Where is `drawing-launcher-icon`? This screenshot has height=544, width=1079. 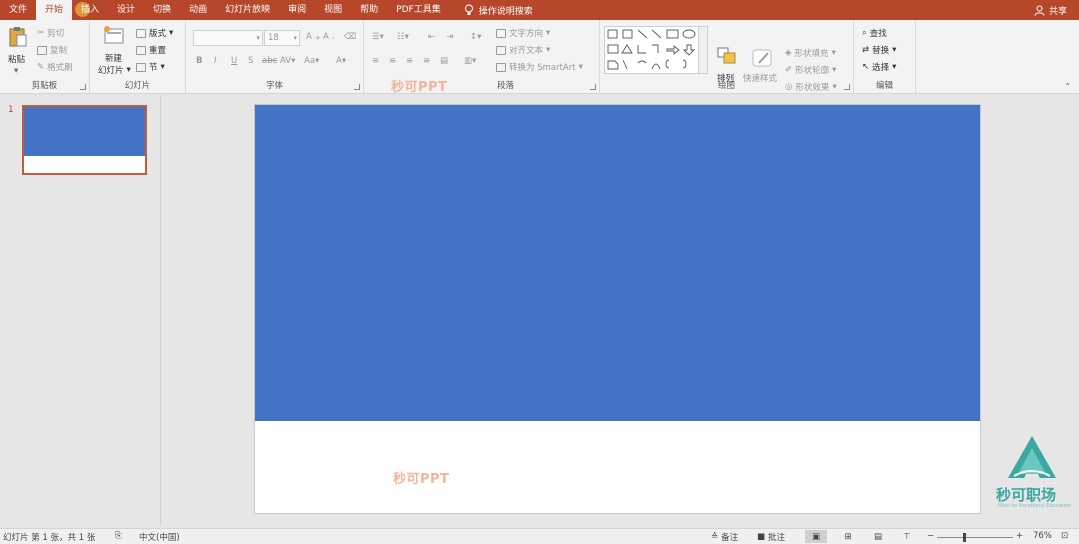 drawing-launcher-icon is located at coordinates (847, 87).